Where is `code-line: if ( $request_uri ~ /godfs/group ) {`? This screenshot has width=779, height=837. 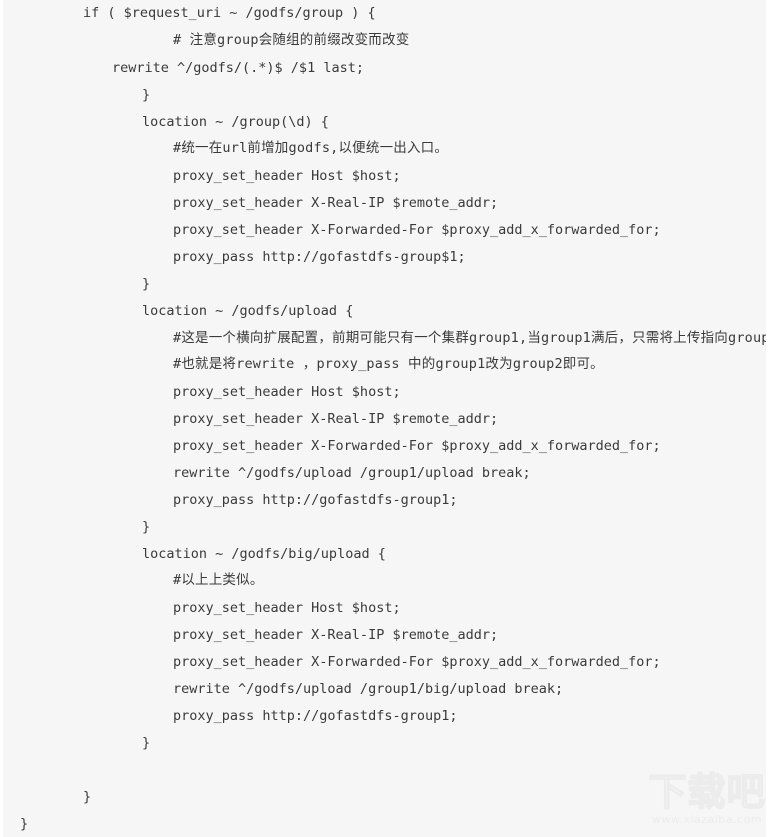
code-line: if ( $request_uri ~ /godfs/group ) { is located at coordinates (229, 13).